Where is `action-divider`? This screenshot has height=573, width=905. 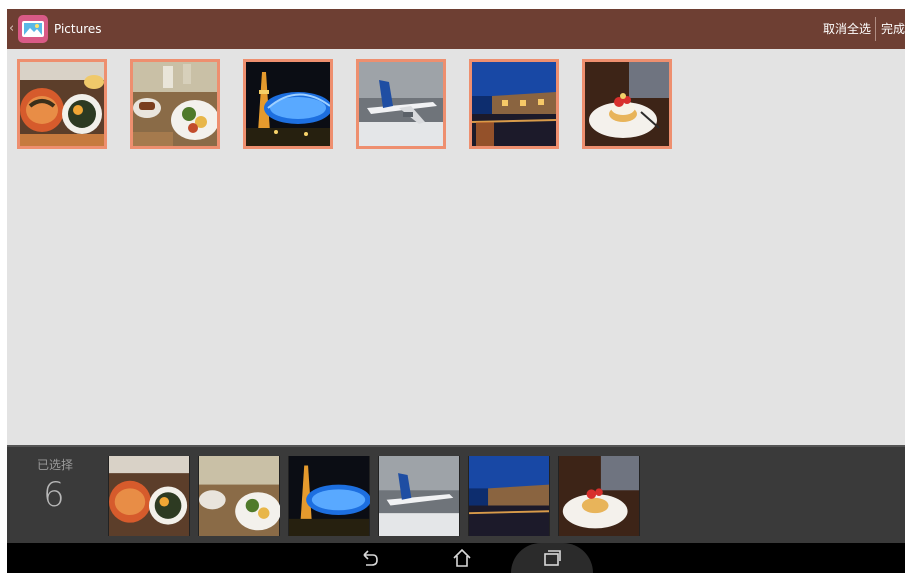 action-divider is located at coordinates (875, 29).